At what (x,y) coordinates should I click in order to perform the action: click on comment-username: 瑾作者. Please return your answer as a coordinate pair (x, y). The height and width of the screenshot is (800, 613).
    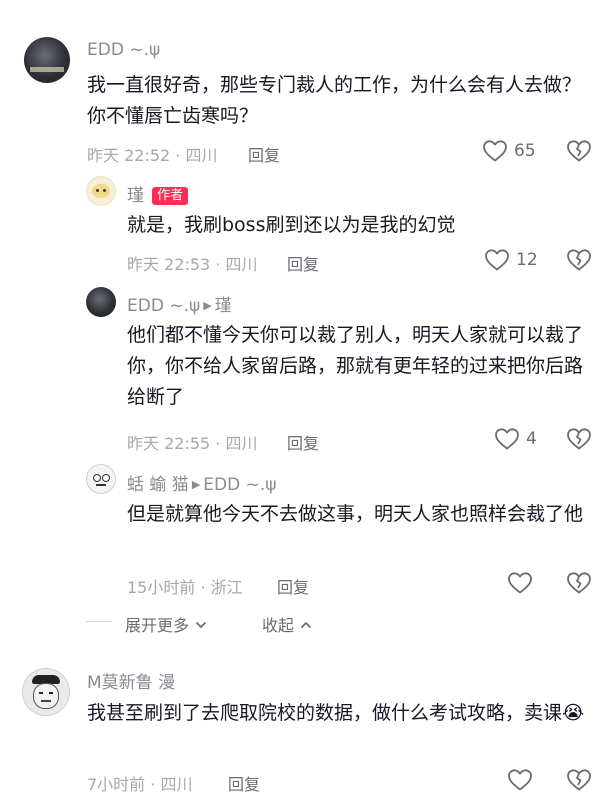
    Looking at the image, I should click on (158, 193).